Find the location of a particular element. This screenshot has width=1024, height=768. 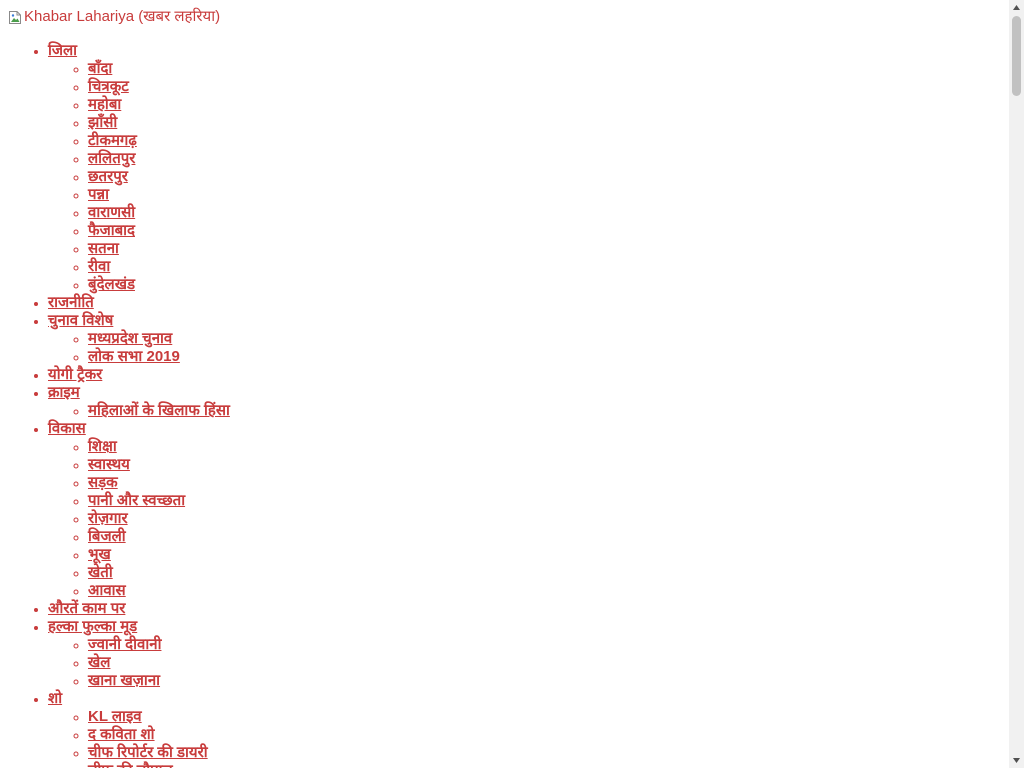

submenu-item: महिलाओं के खिलाफ हिंसा is located at coordinates (159, 411).